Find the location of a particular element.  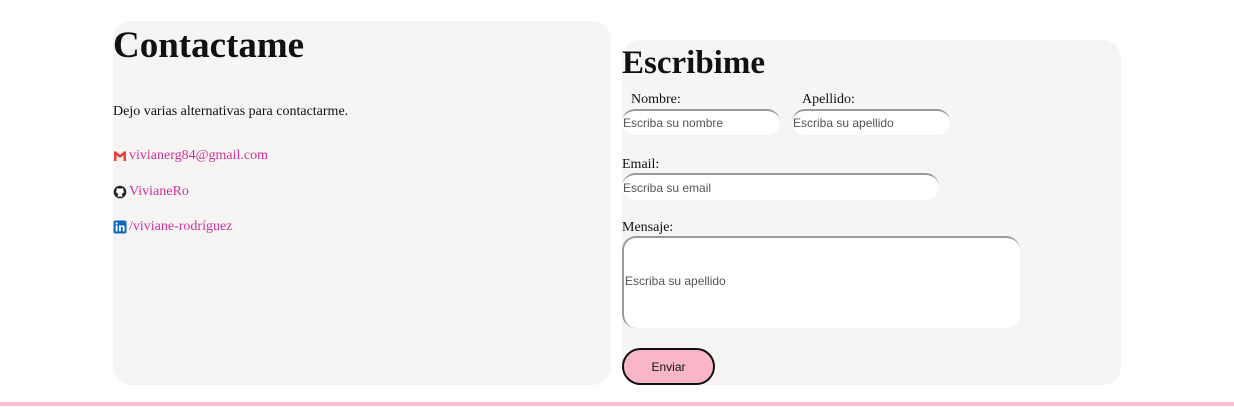

nombre-label: Nombre: is located at coordinates (656, 99).